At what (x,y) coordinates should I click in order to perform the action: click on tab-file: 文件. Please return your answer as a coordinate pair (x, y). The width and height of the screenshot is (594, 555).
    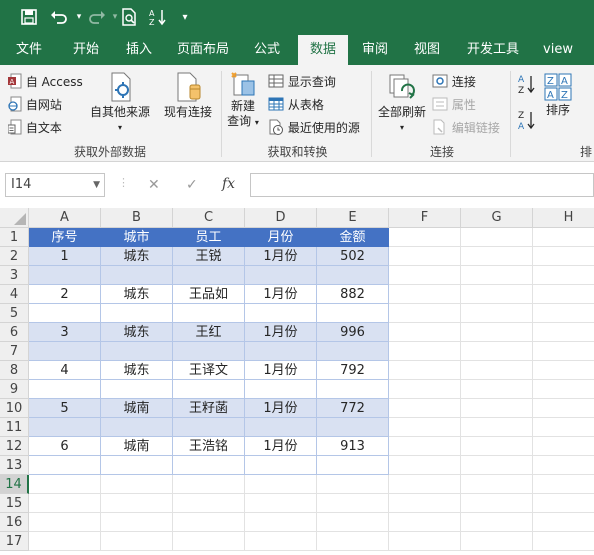
    Looking at the image, I should click on (29, 50).